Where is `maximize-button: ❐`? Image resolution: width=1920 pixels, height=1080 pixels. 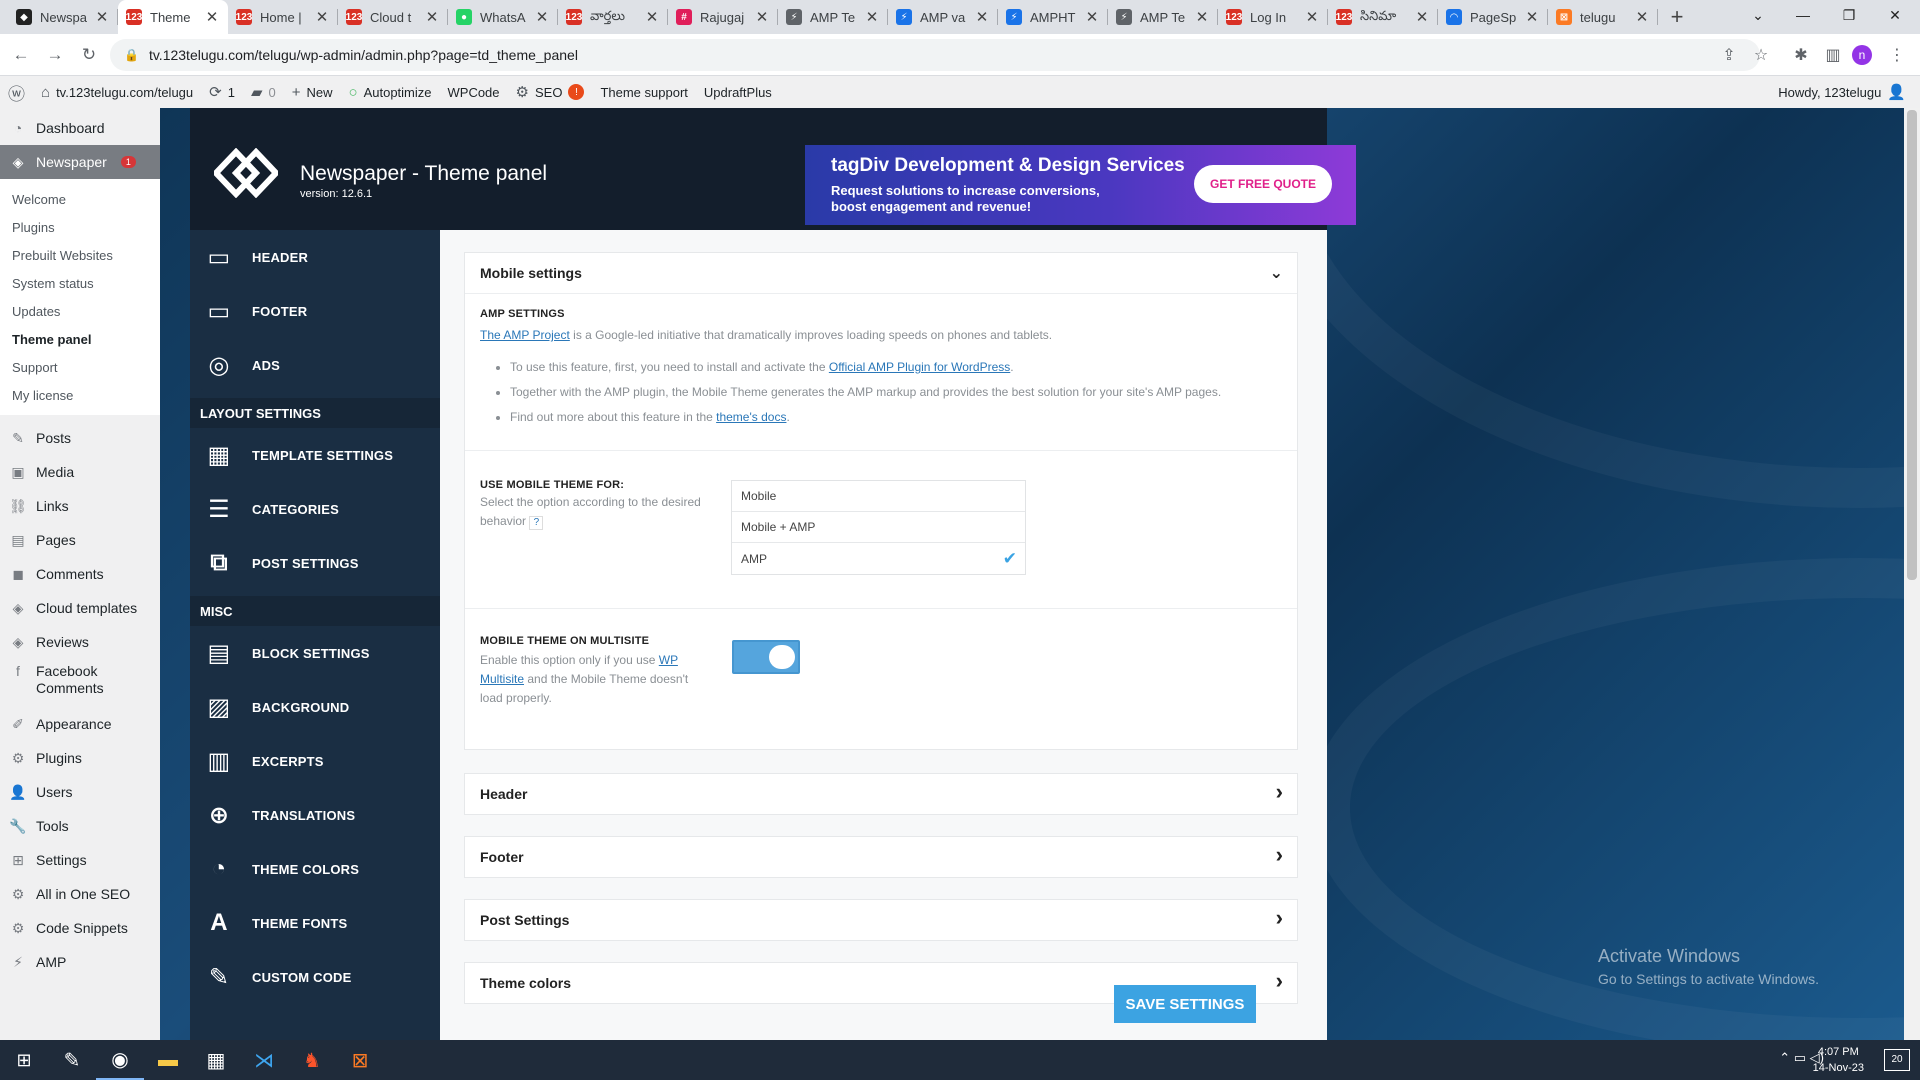 maximize-button: ❐ is located at coordinates (1849, 15).